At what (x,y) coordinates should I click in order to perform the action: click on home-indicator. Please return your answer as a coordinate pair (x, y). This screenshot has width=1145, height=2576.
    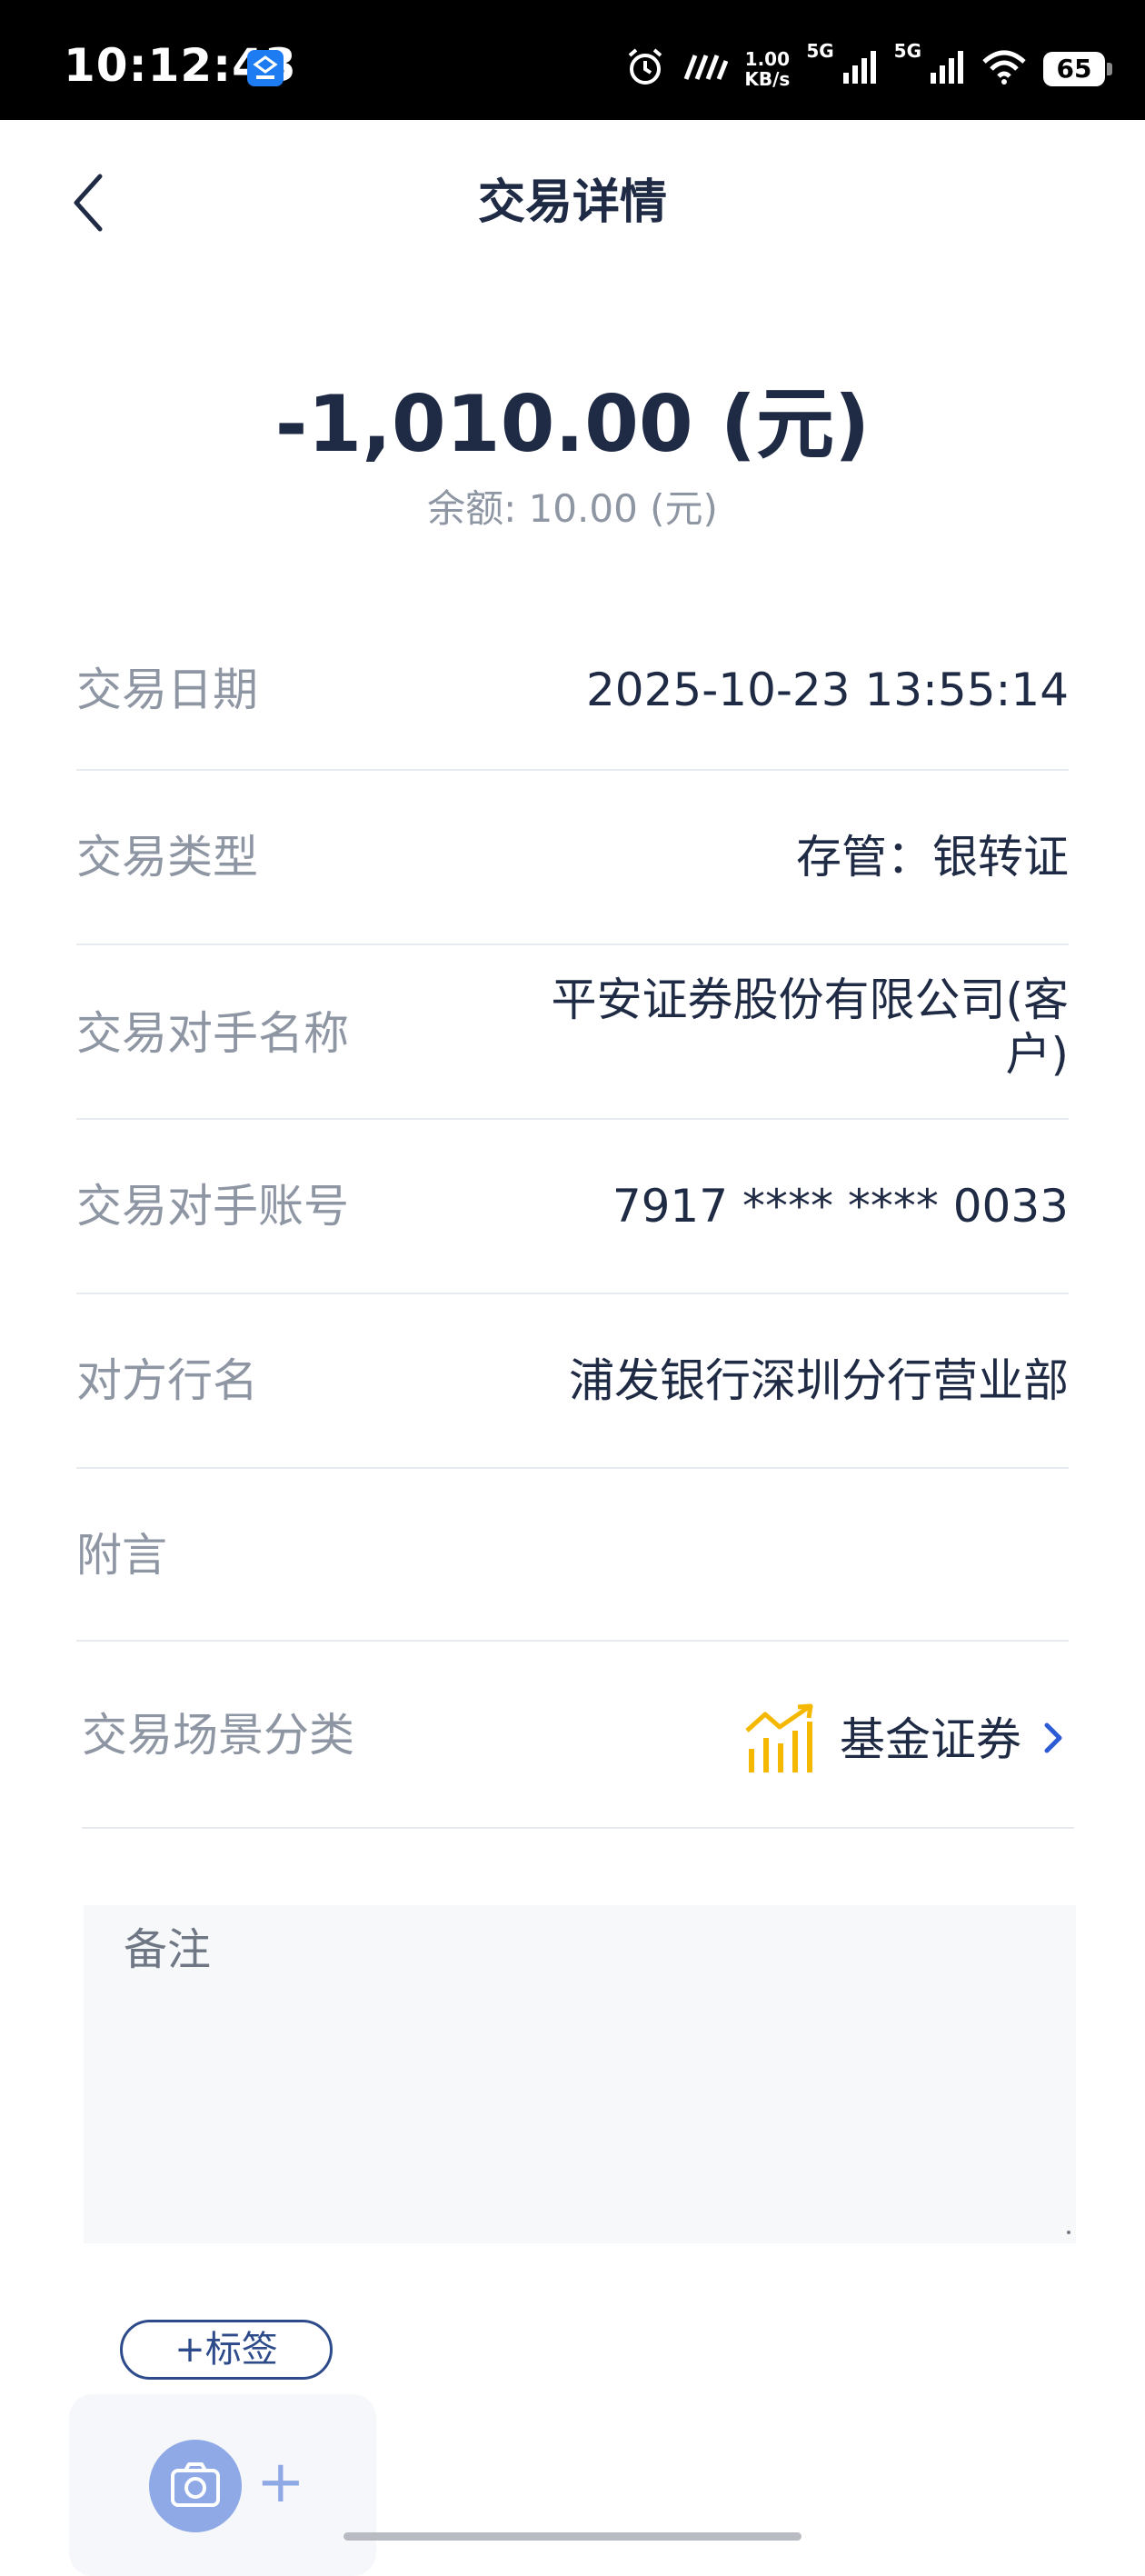
    Looking at the image, I should click on (573, 2536).